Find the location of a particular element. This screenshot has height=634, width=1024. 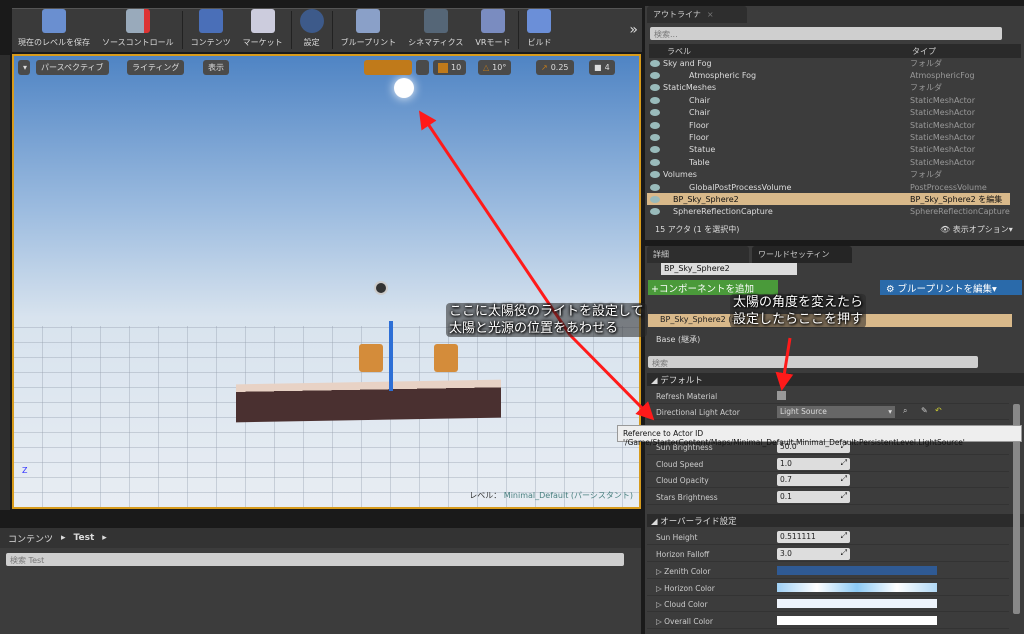

arrow-to-refresh is located at coordinates (784, 364).